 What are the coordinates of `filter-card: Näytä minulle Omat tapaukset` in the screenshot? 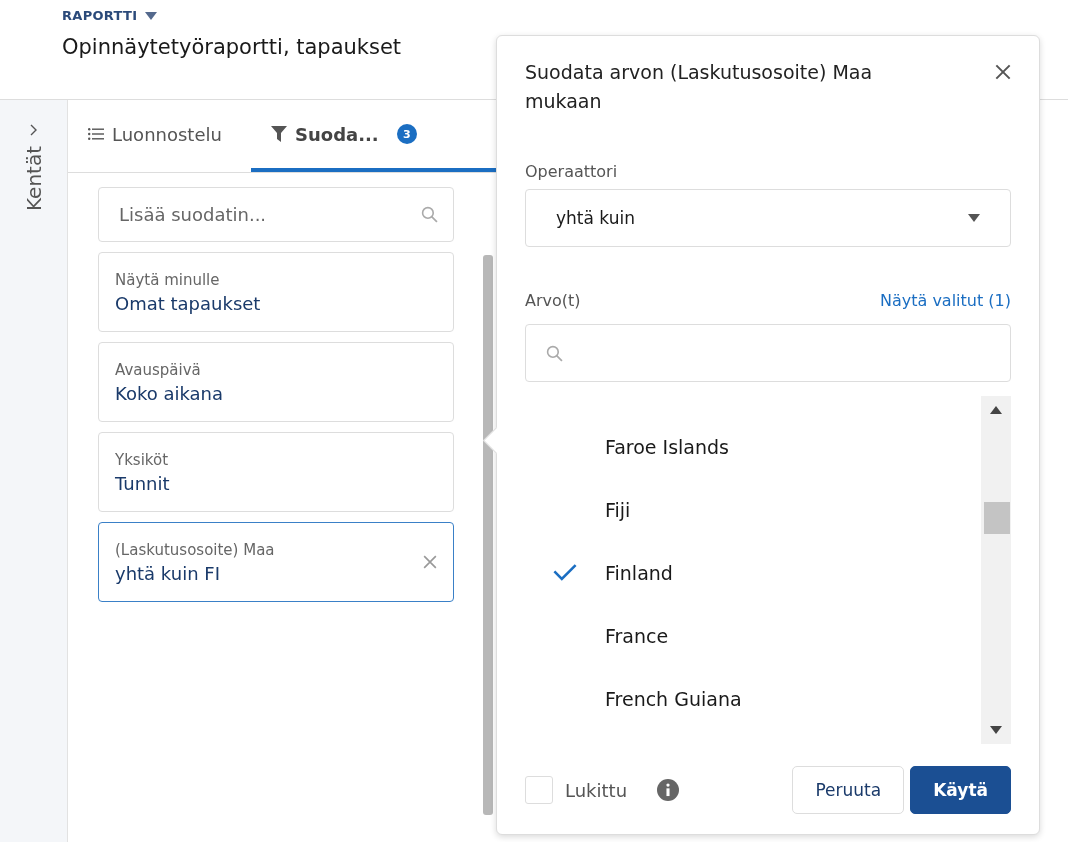 It's located at (276, 292).